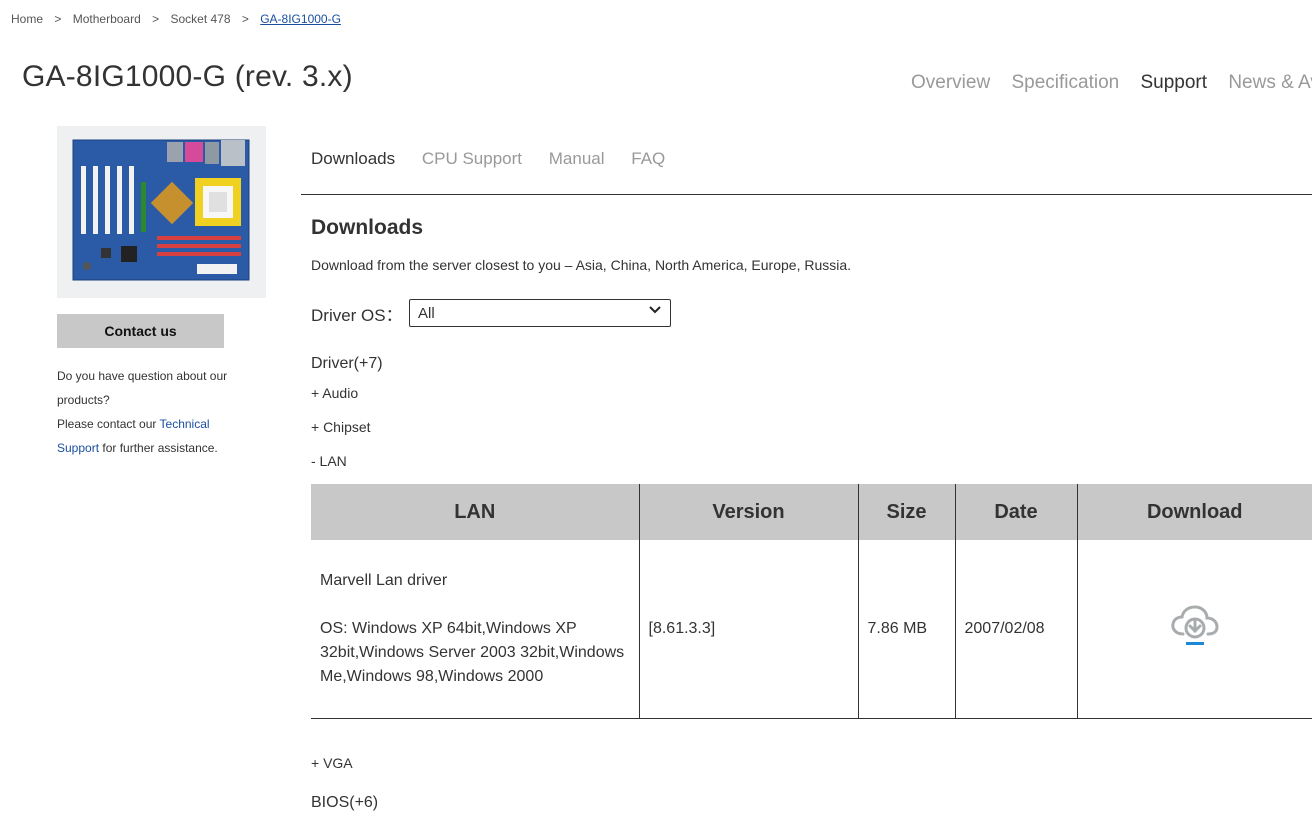 The height and width of the screenshot is (829, 1312). I want to click on tab-downloads: Downloads, so click(353, 158).